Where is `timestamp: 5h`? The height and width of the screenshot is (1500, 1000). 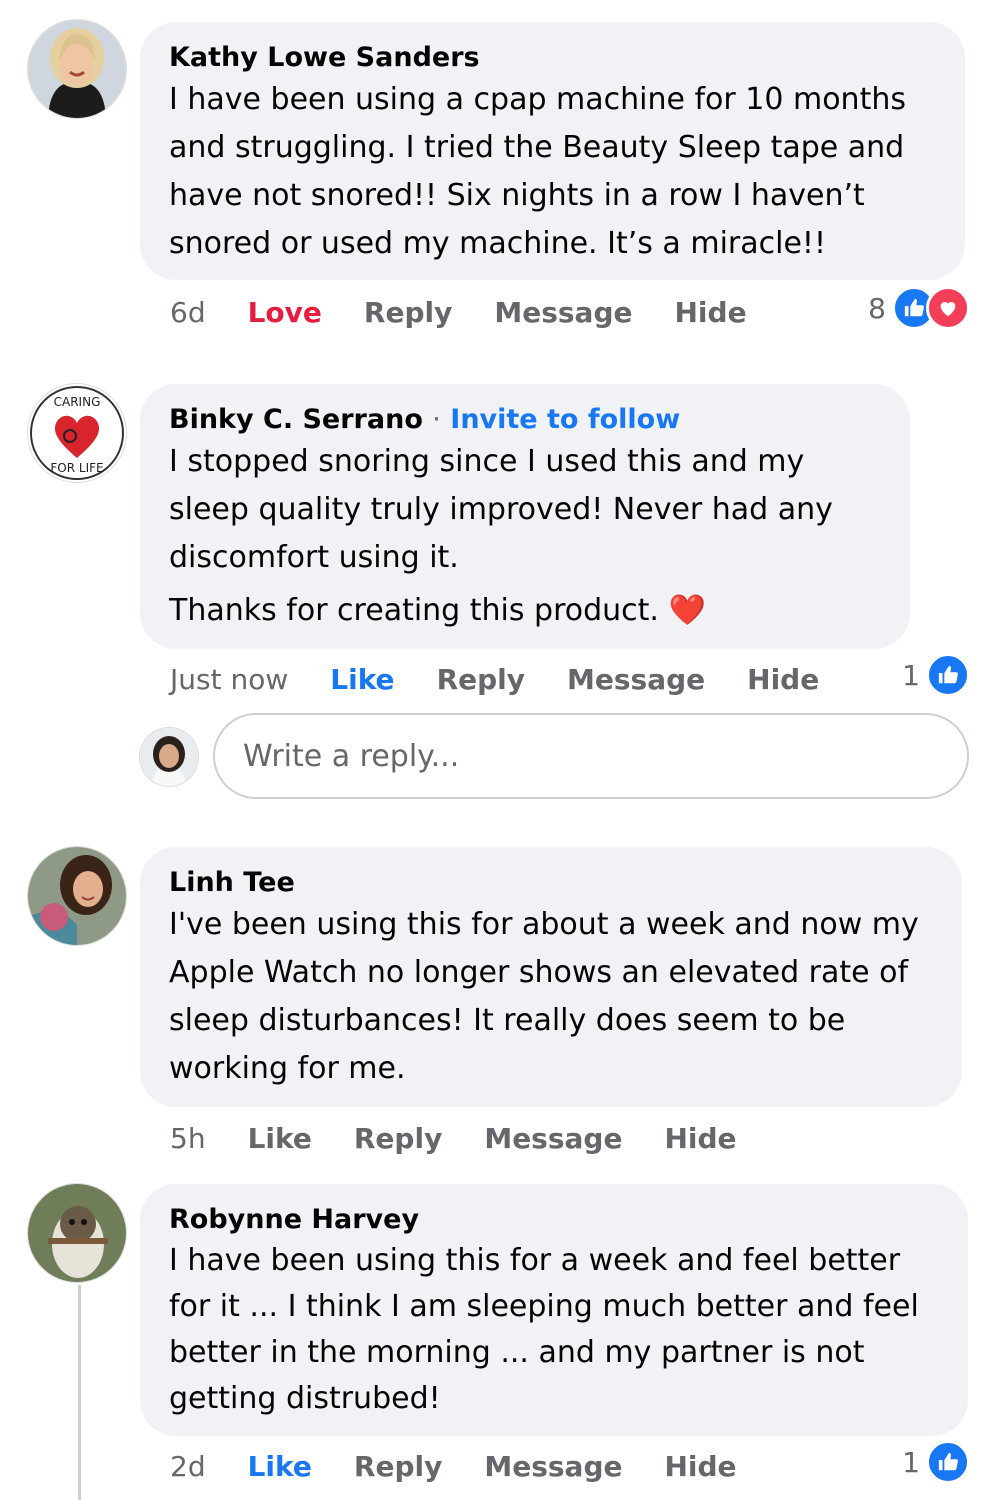
timestamp: 5h is located at coordinates (188, 1138).